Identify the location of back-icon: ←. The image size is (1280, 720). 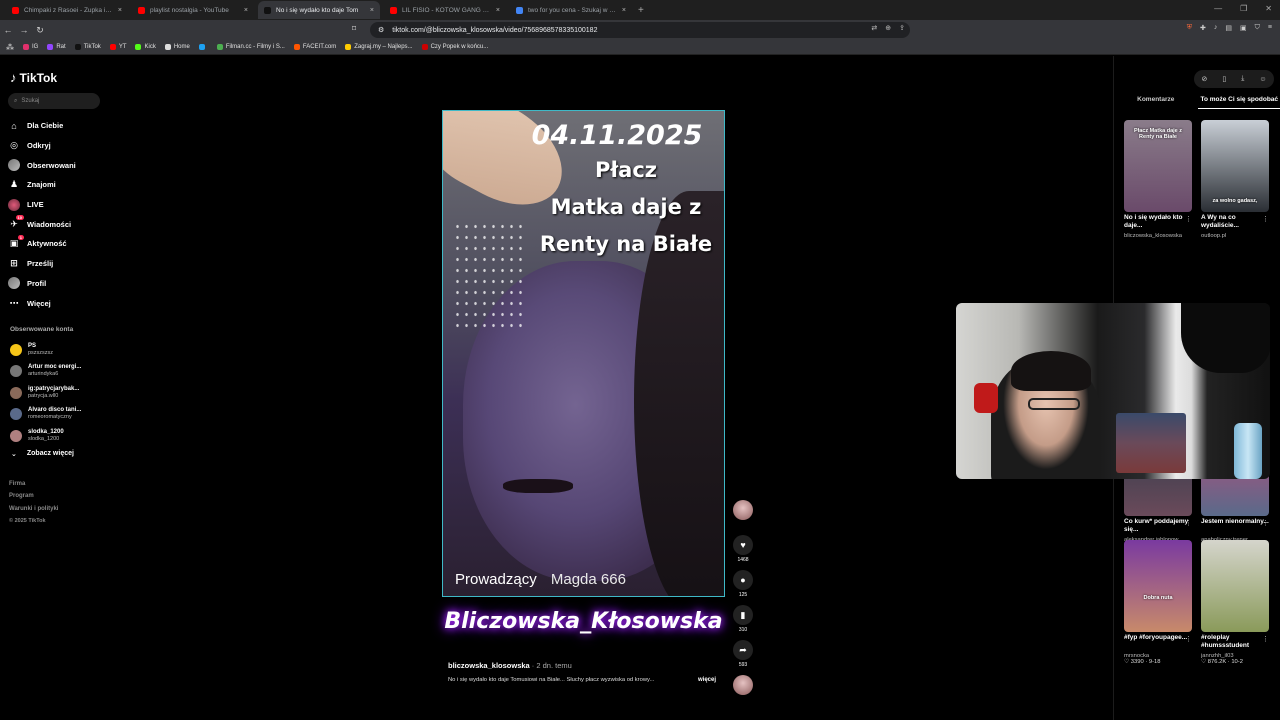
(8, 30).